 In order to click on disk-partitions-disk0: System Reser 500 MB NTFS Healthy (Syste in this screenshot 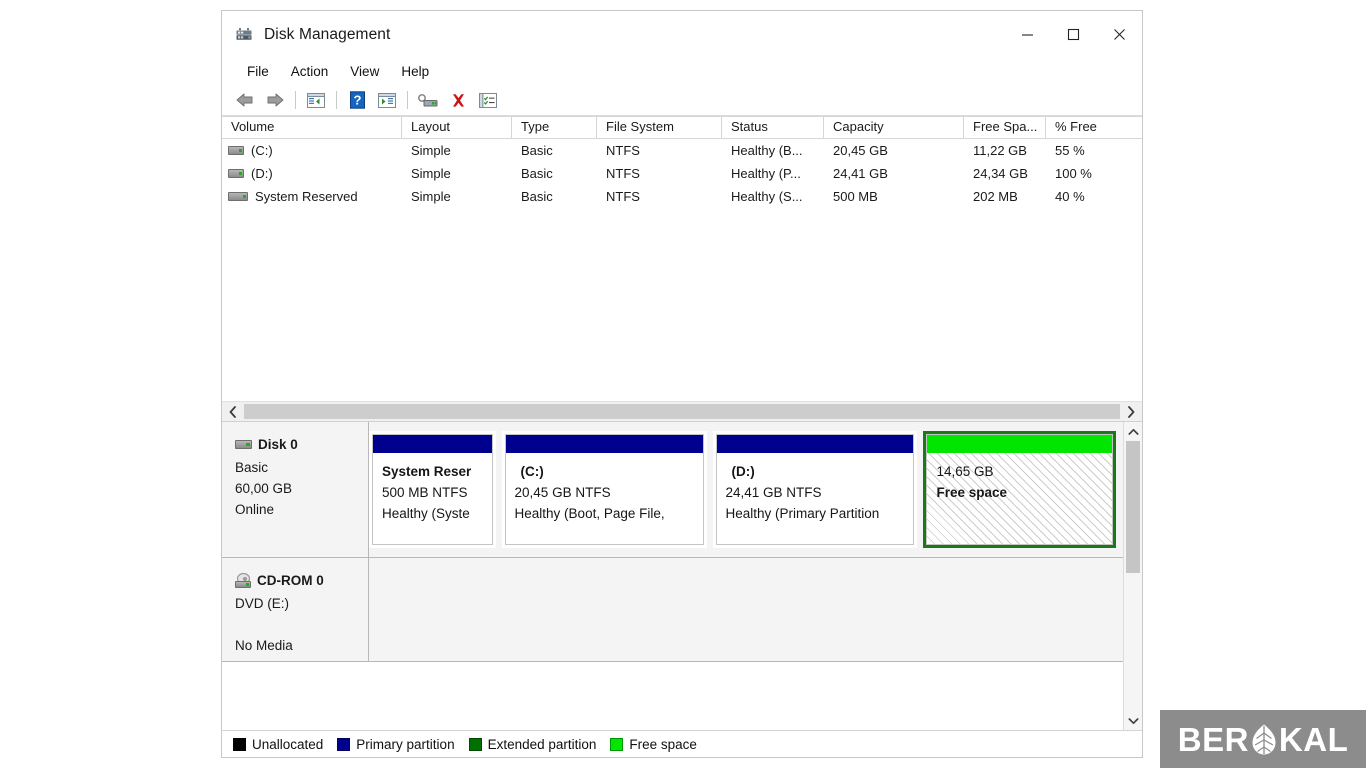, I will do `click(746, 489)`.